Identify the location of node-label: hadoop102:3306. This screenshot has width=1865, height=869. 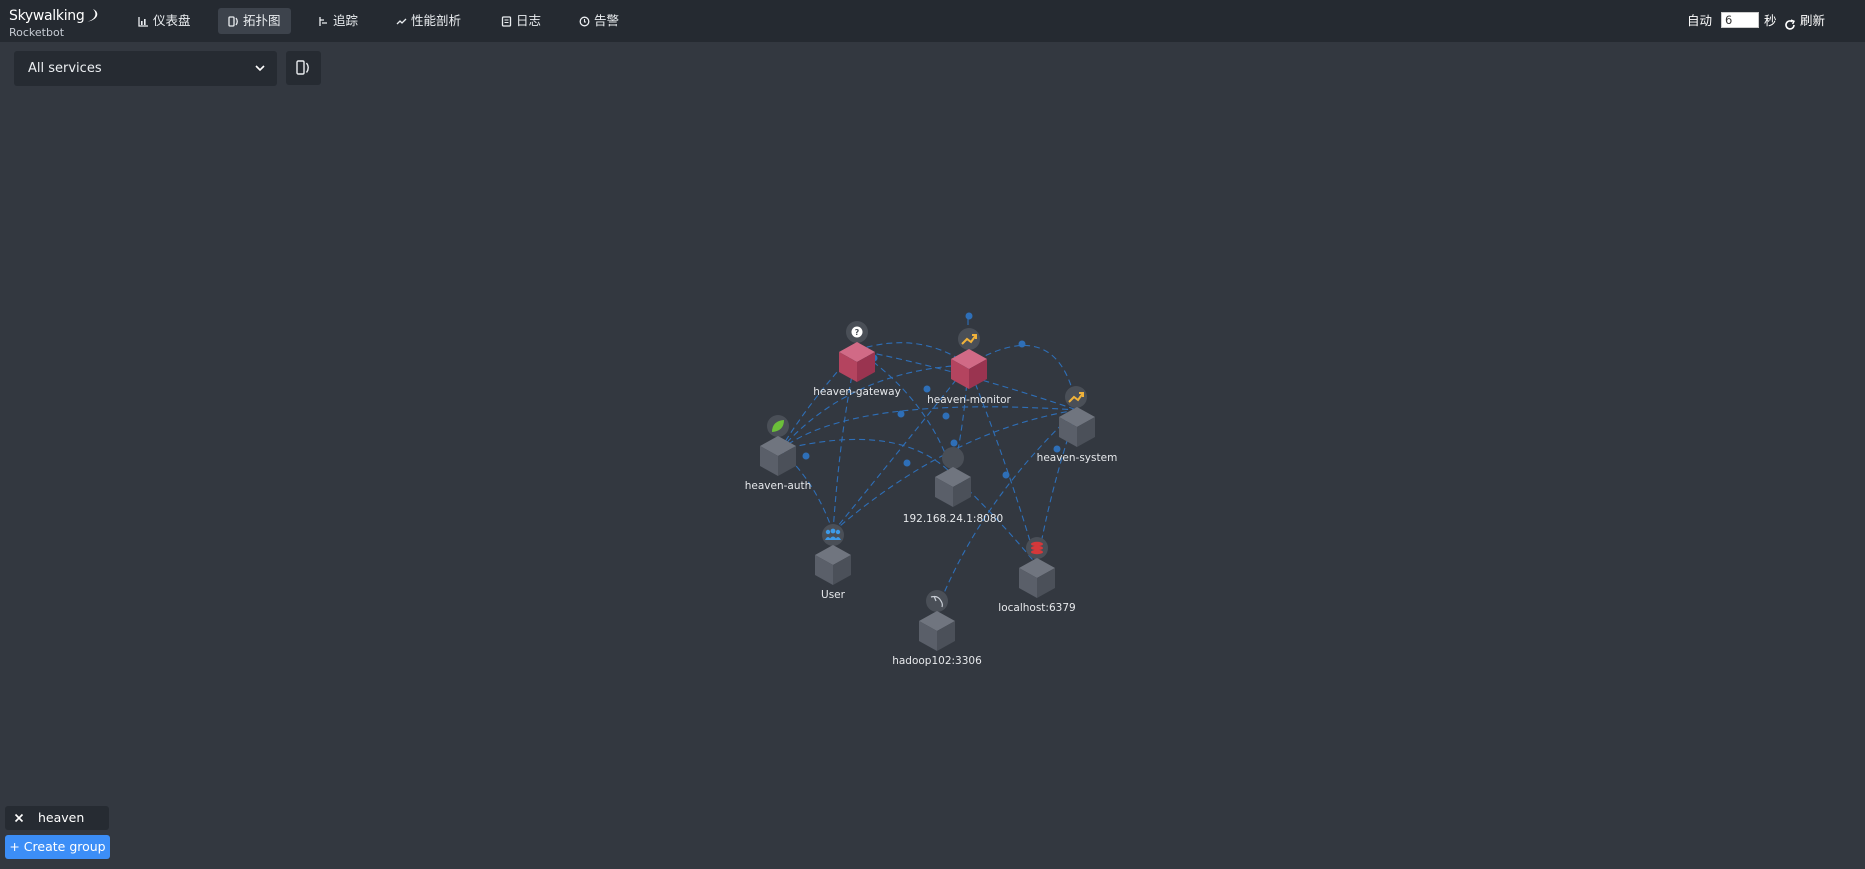
(937, 661).